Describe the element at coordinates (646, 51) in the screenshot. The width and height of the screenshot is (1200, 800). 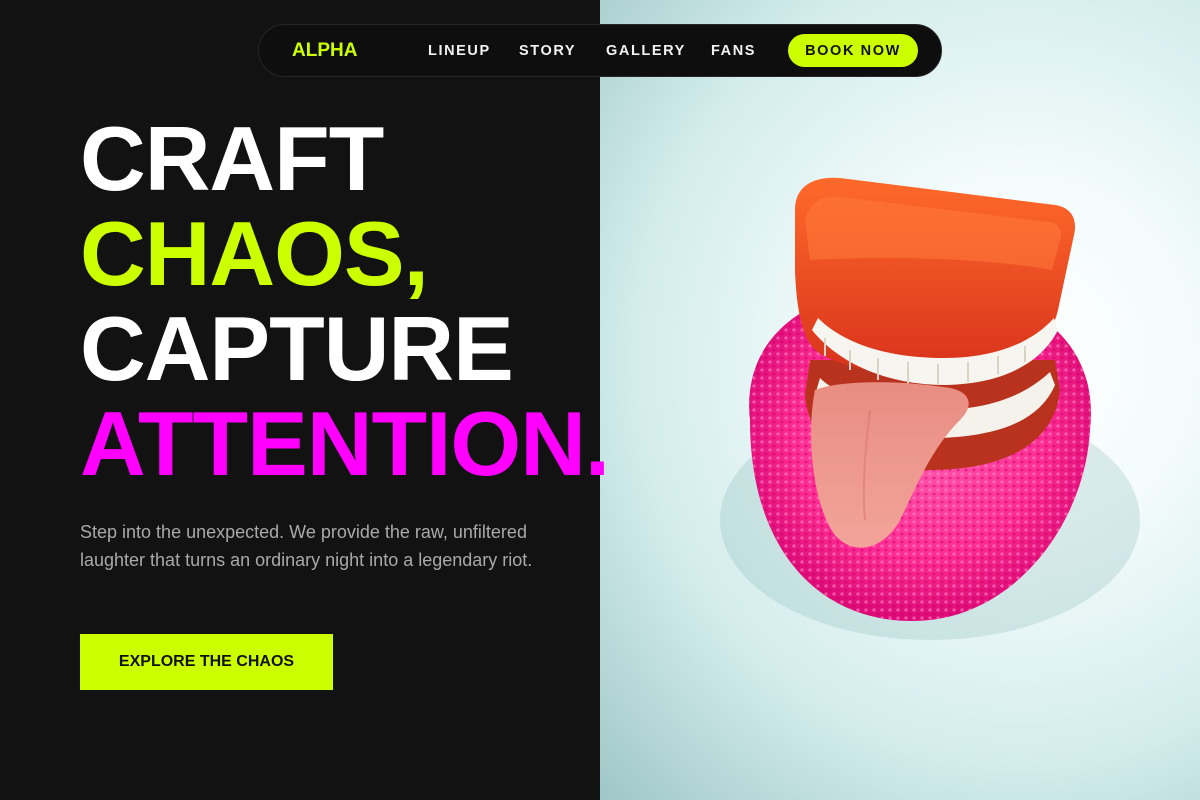
I see `nav-link-gallery: GALLERY` at that location.